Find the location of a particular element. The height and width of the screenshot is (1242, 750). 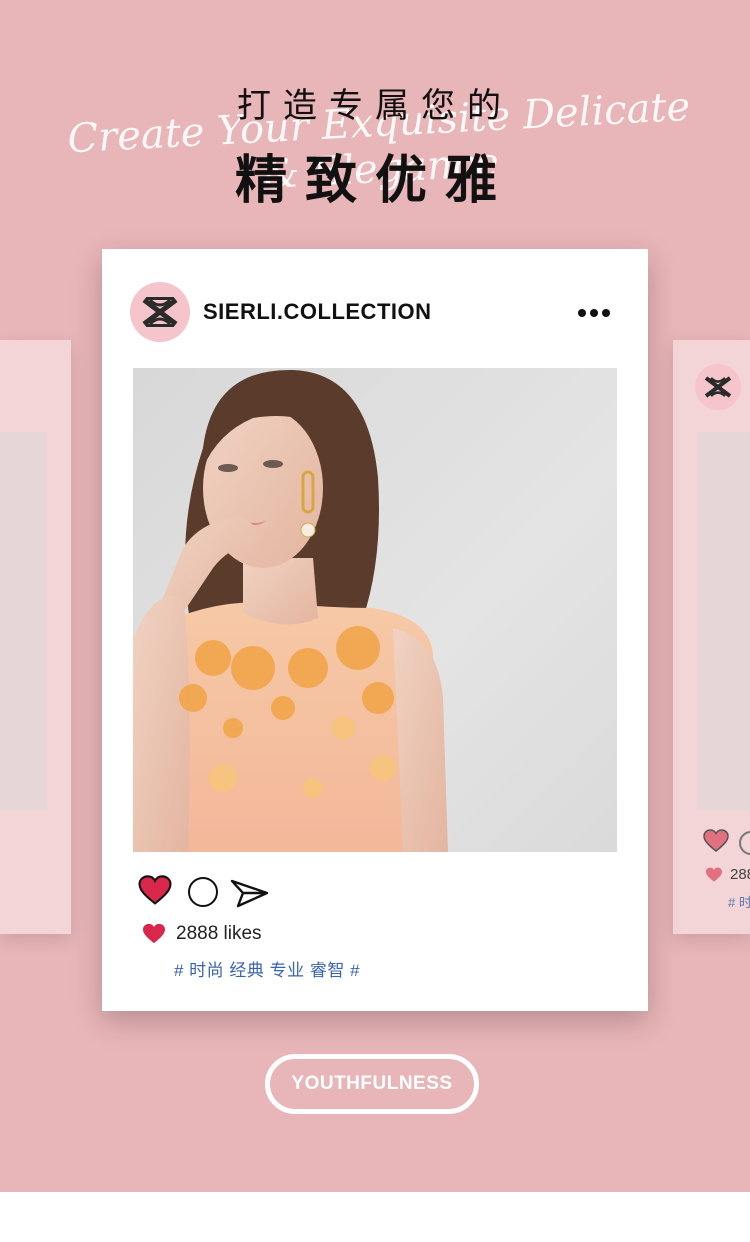

post-hashtags: # 时尚 经典 专业 睿智 # is located at coordinates (267, 968).